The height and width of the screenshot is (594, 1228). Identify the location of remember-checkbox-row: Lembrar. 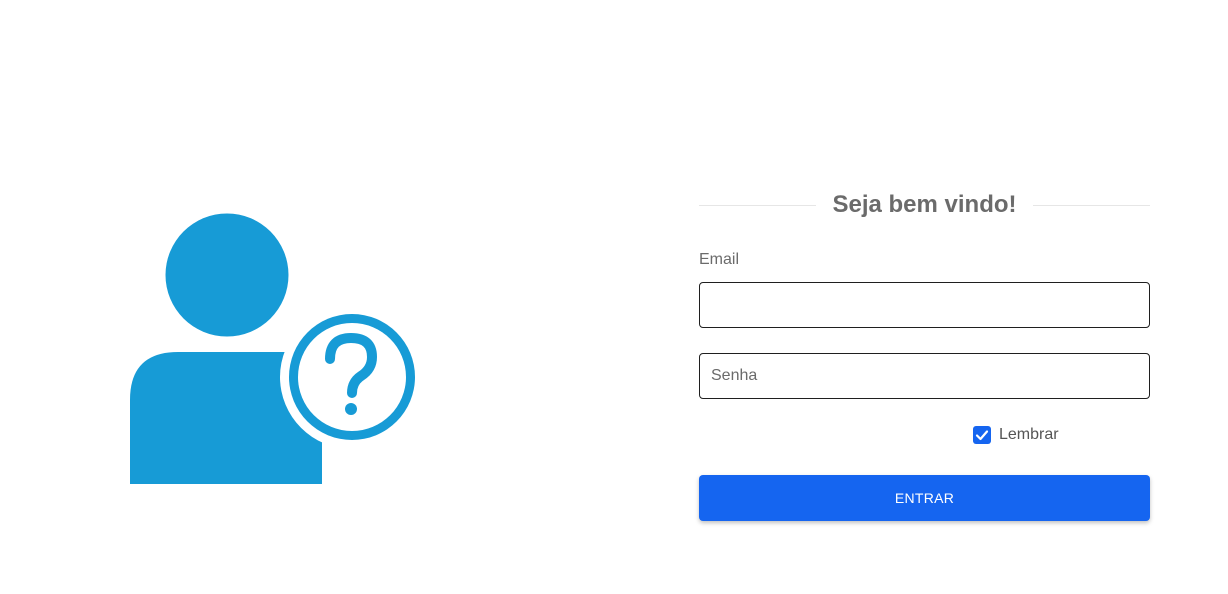
(1016, 435).